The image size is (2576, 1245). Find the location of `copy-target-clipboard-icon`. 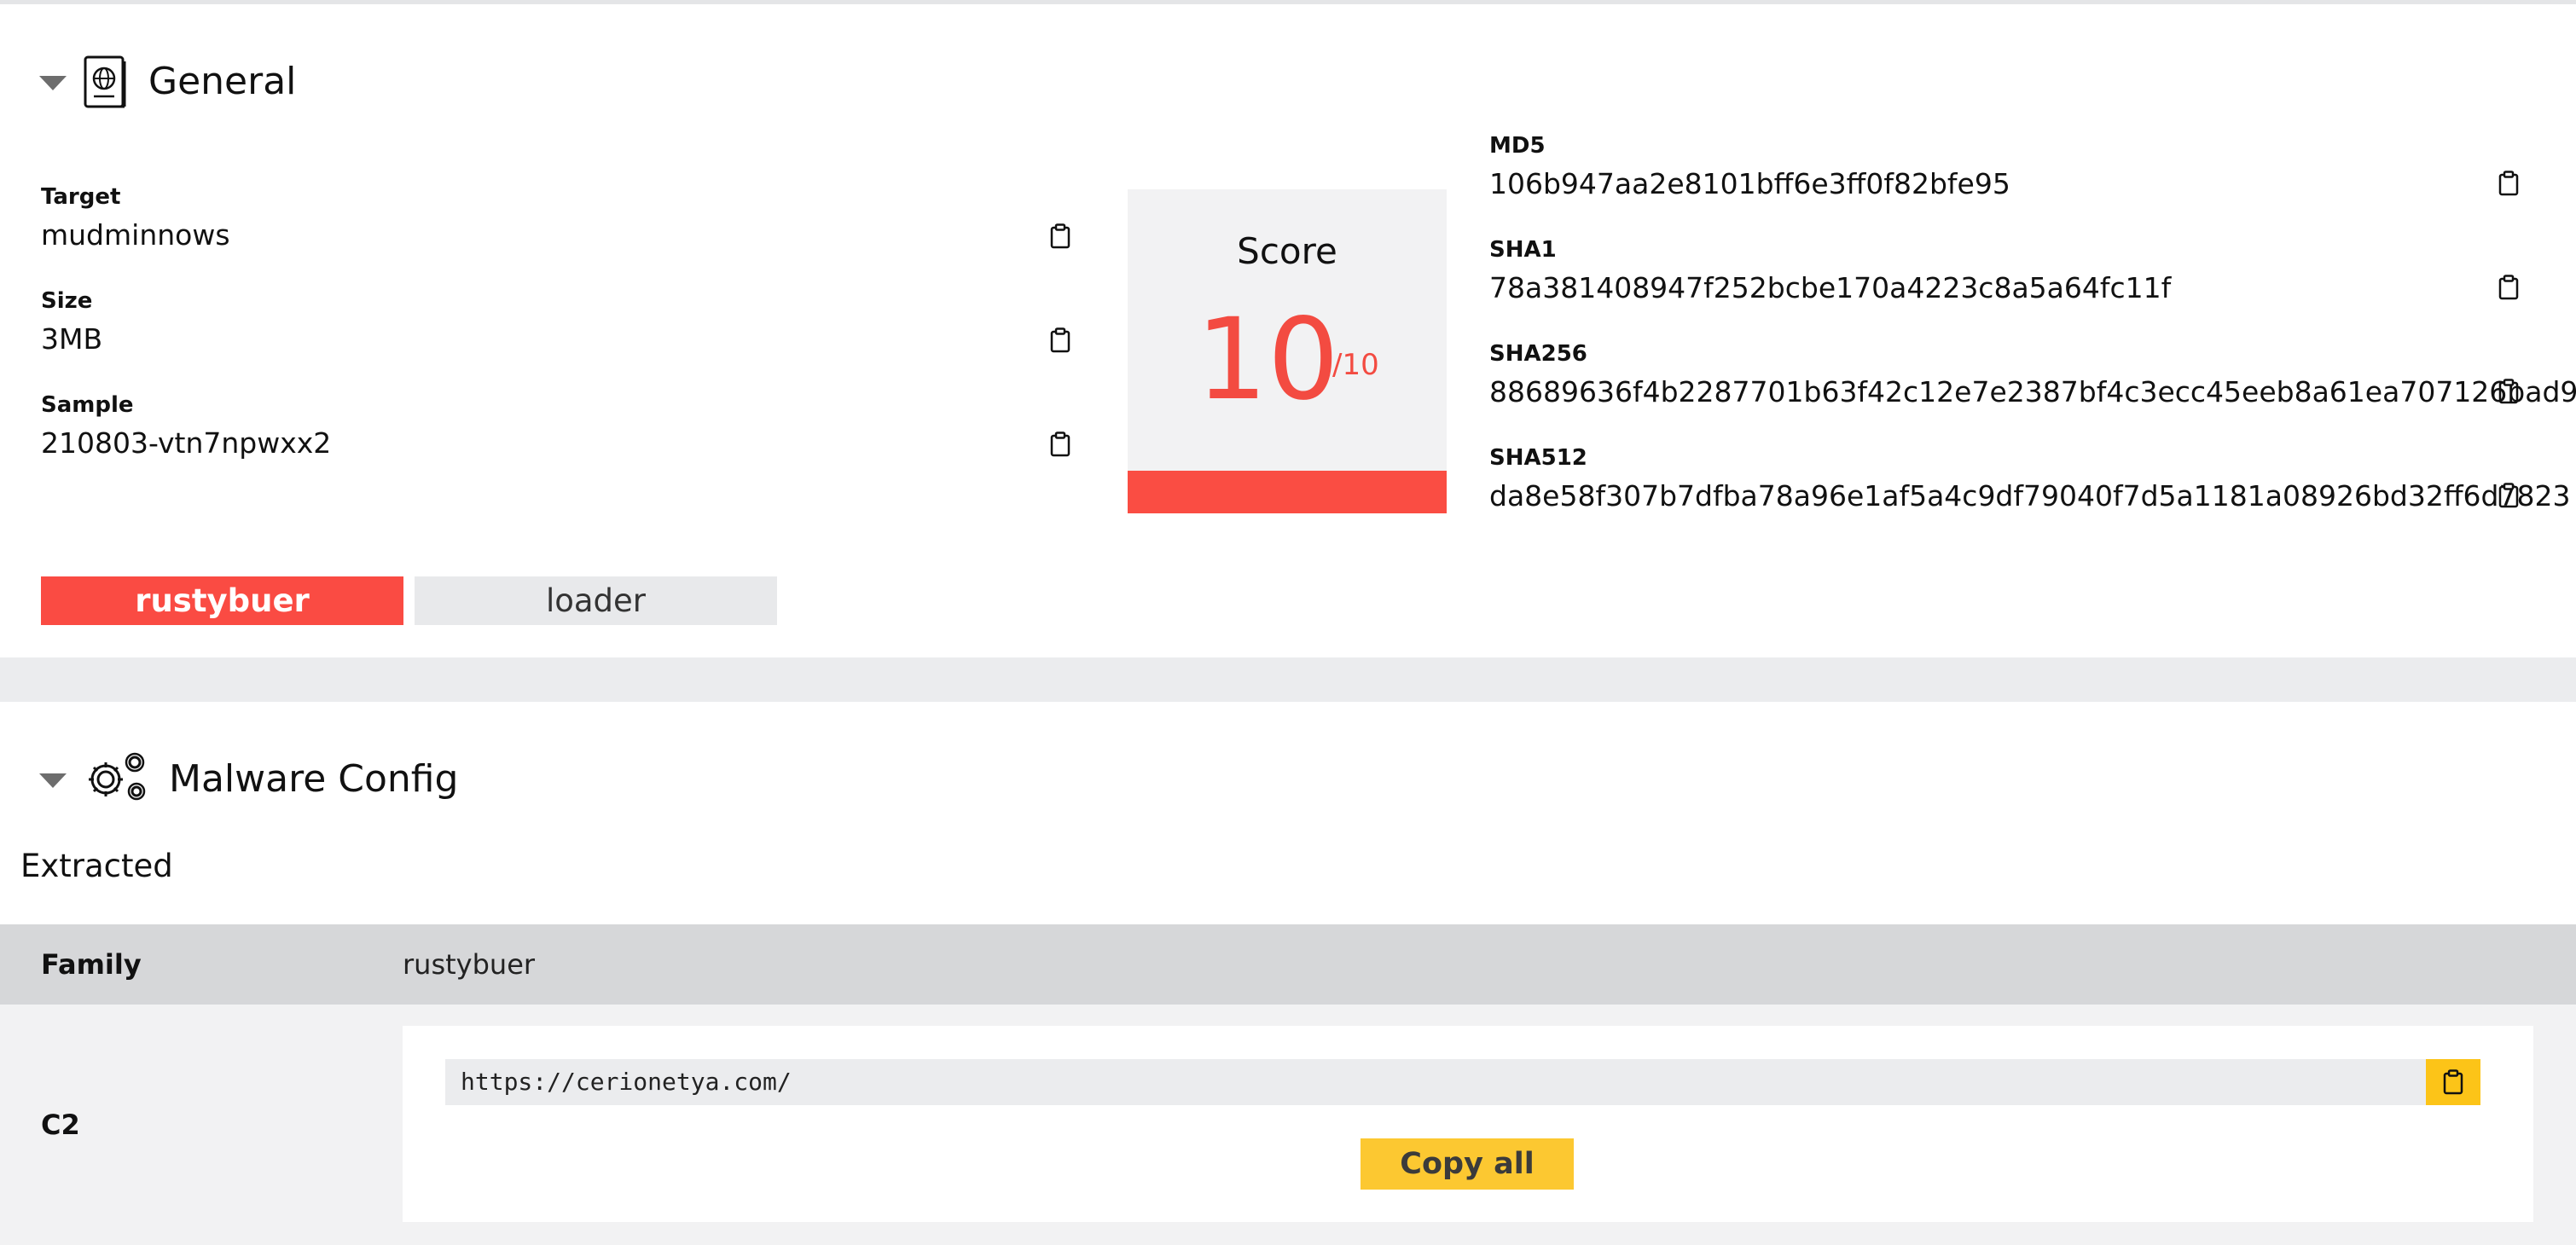

copy-target-clipboard-icon is located at coordinates (1060, 236).